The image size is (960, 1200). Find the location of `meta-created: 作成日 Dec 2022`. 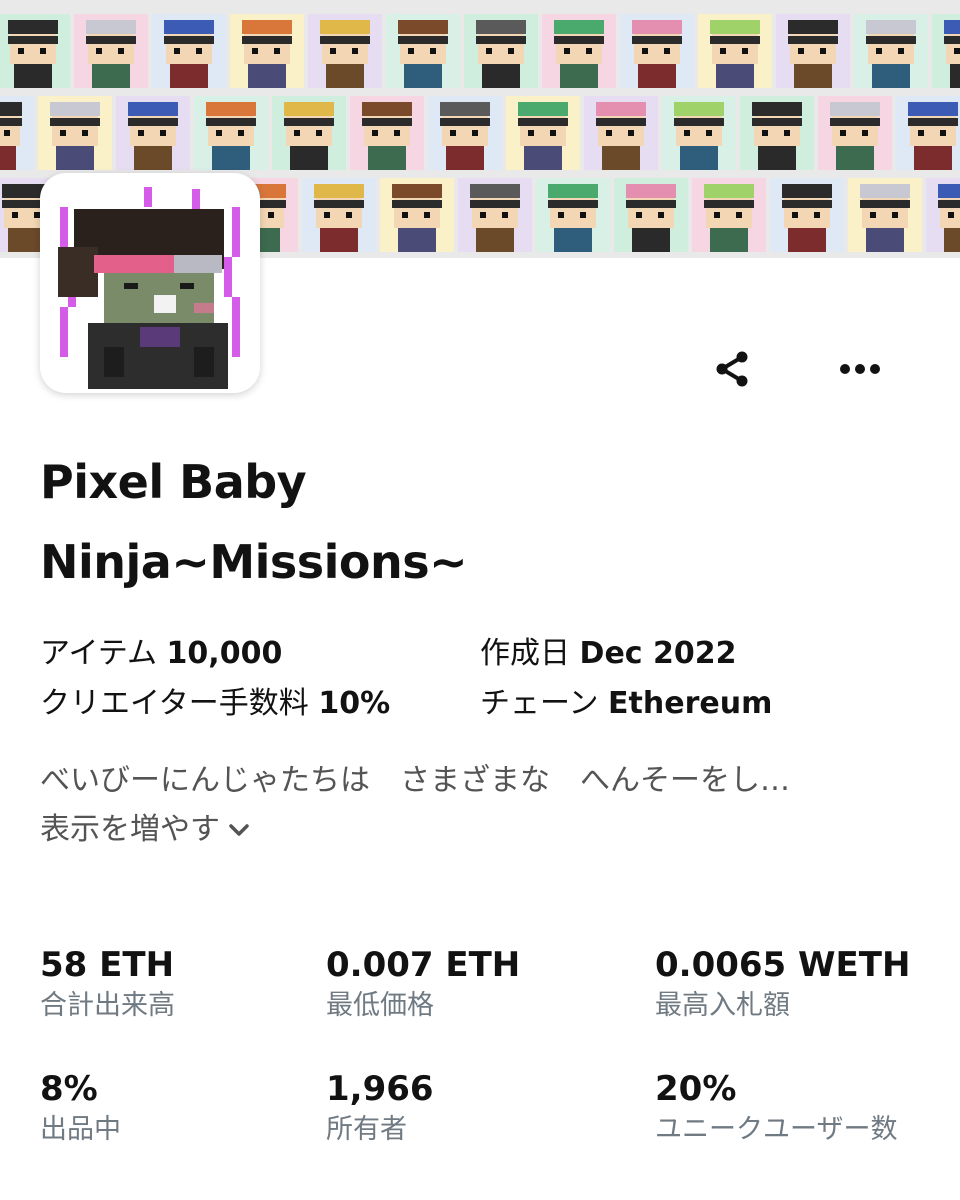

meta-created: 作成日 Dec 2022 is located at coordinates (608, 654).